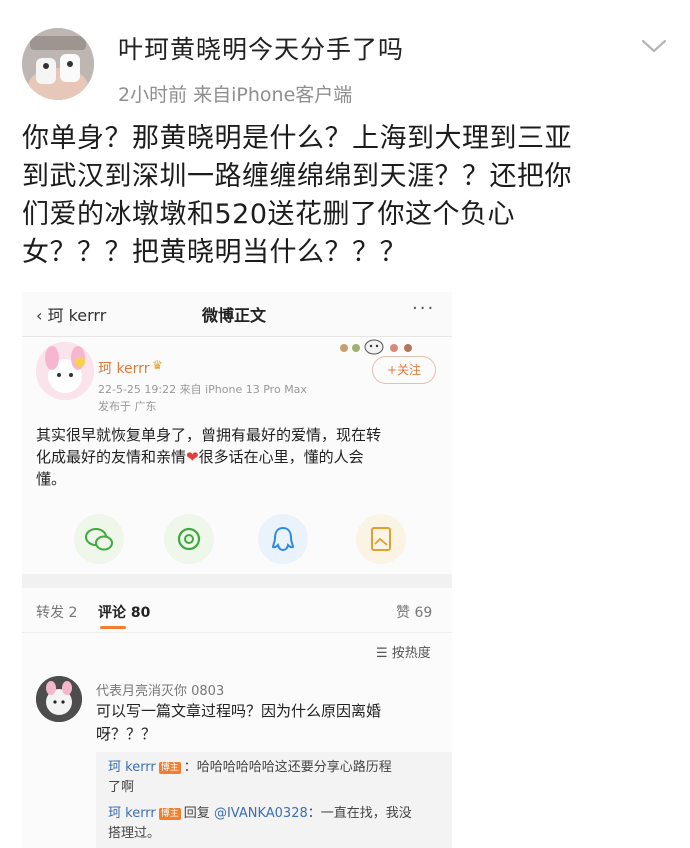 The height and width of the screenshot is (848, 690). I want to click on mention-link: @IVANKA0328, so click(261, 813).